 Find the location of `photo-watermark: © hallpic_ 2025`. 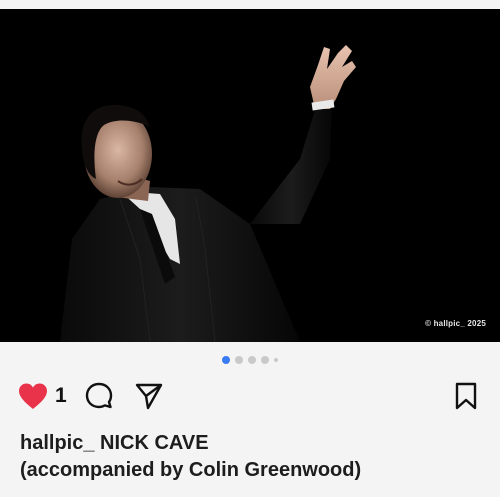

photo-watermark: © hallpic_ 2025 is located at coordinates (455, 323).